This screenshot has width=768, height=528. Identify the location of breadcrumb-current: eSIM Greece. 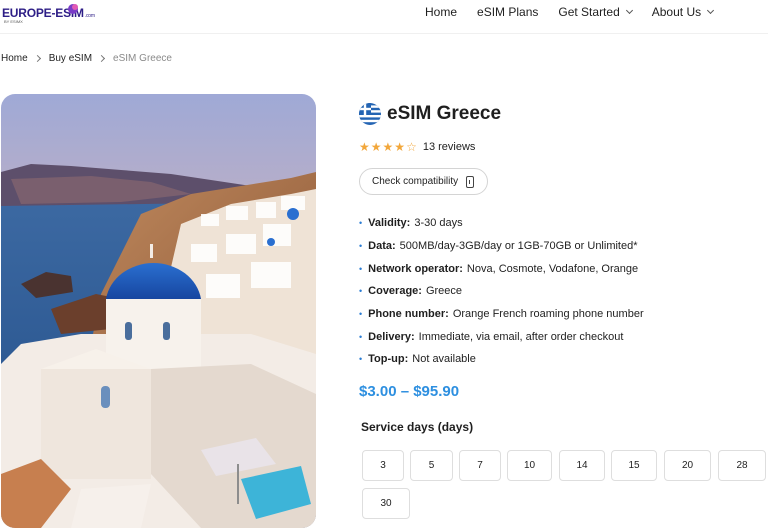
(142, 58).